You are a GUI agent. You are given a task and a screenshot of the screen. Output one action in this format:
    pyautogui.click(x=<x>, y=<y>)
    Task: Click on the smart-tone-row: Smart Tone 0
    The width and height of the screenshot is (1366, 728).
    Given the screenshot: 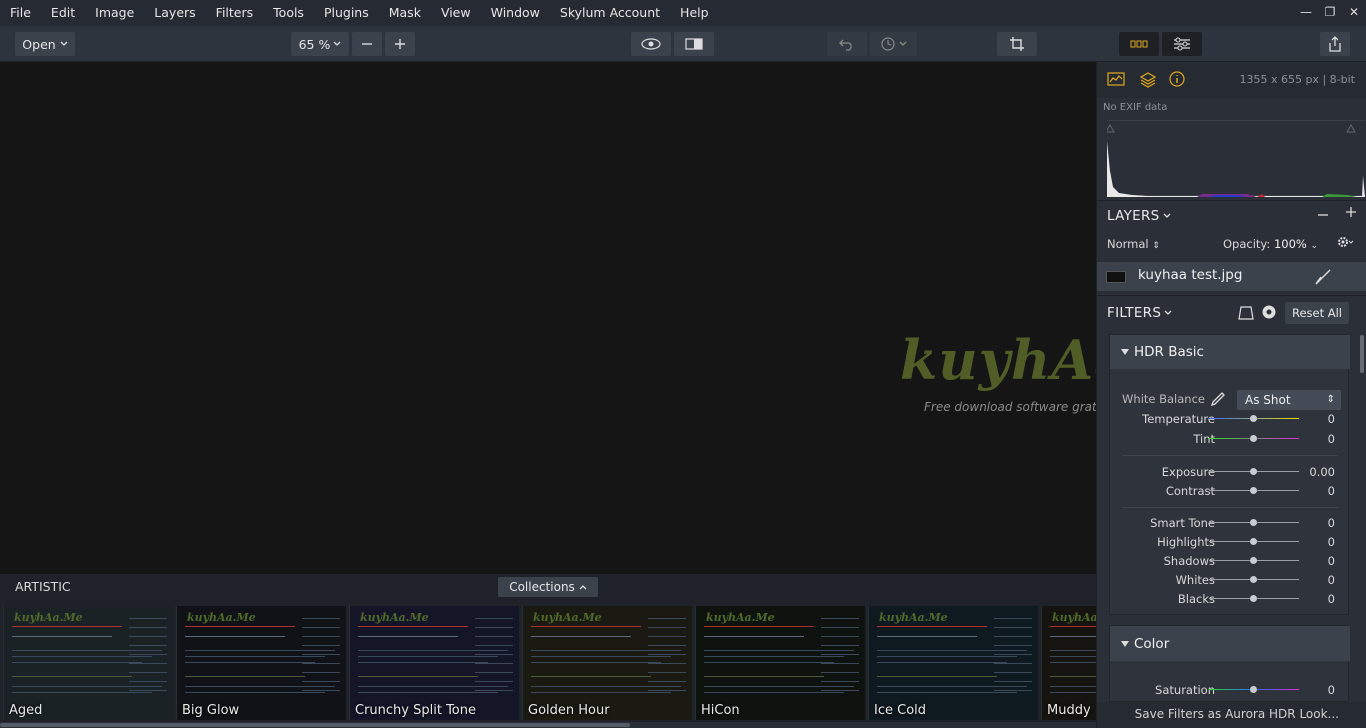 What is the action you would take?
    pyautogui.click(x=1242, y=523)
    